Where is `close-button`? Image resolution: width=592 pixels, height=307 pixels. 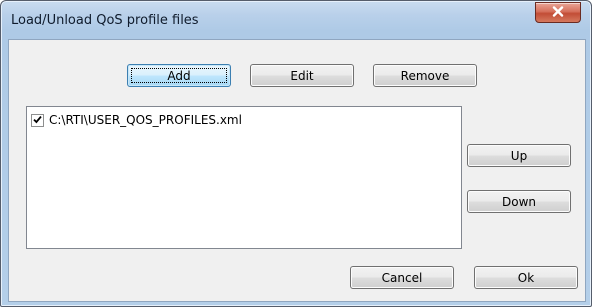 close-button is located at coordinates (558, 12).